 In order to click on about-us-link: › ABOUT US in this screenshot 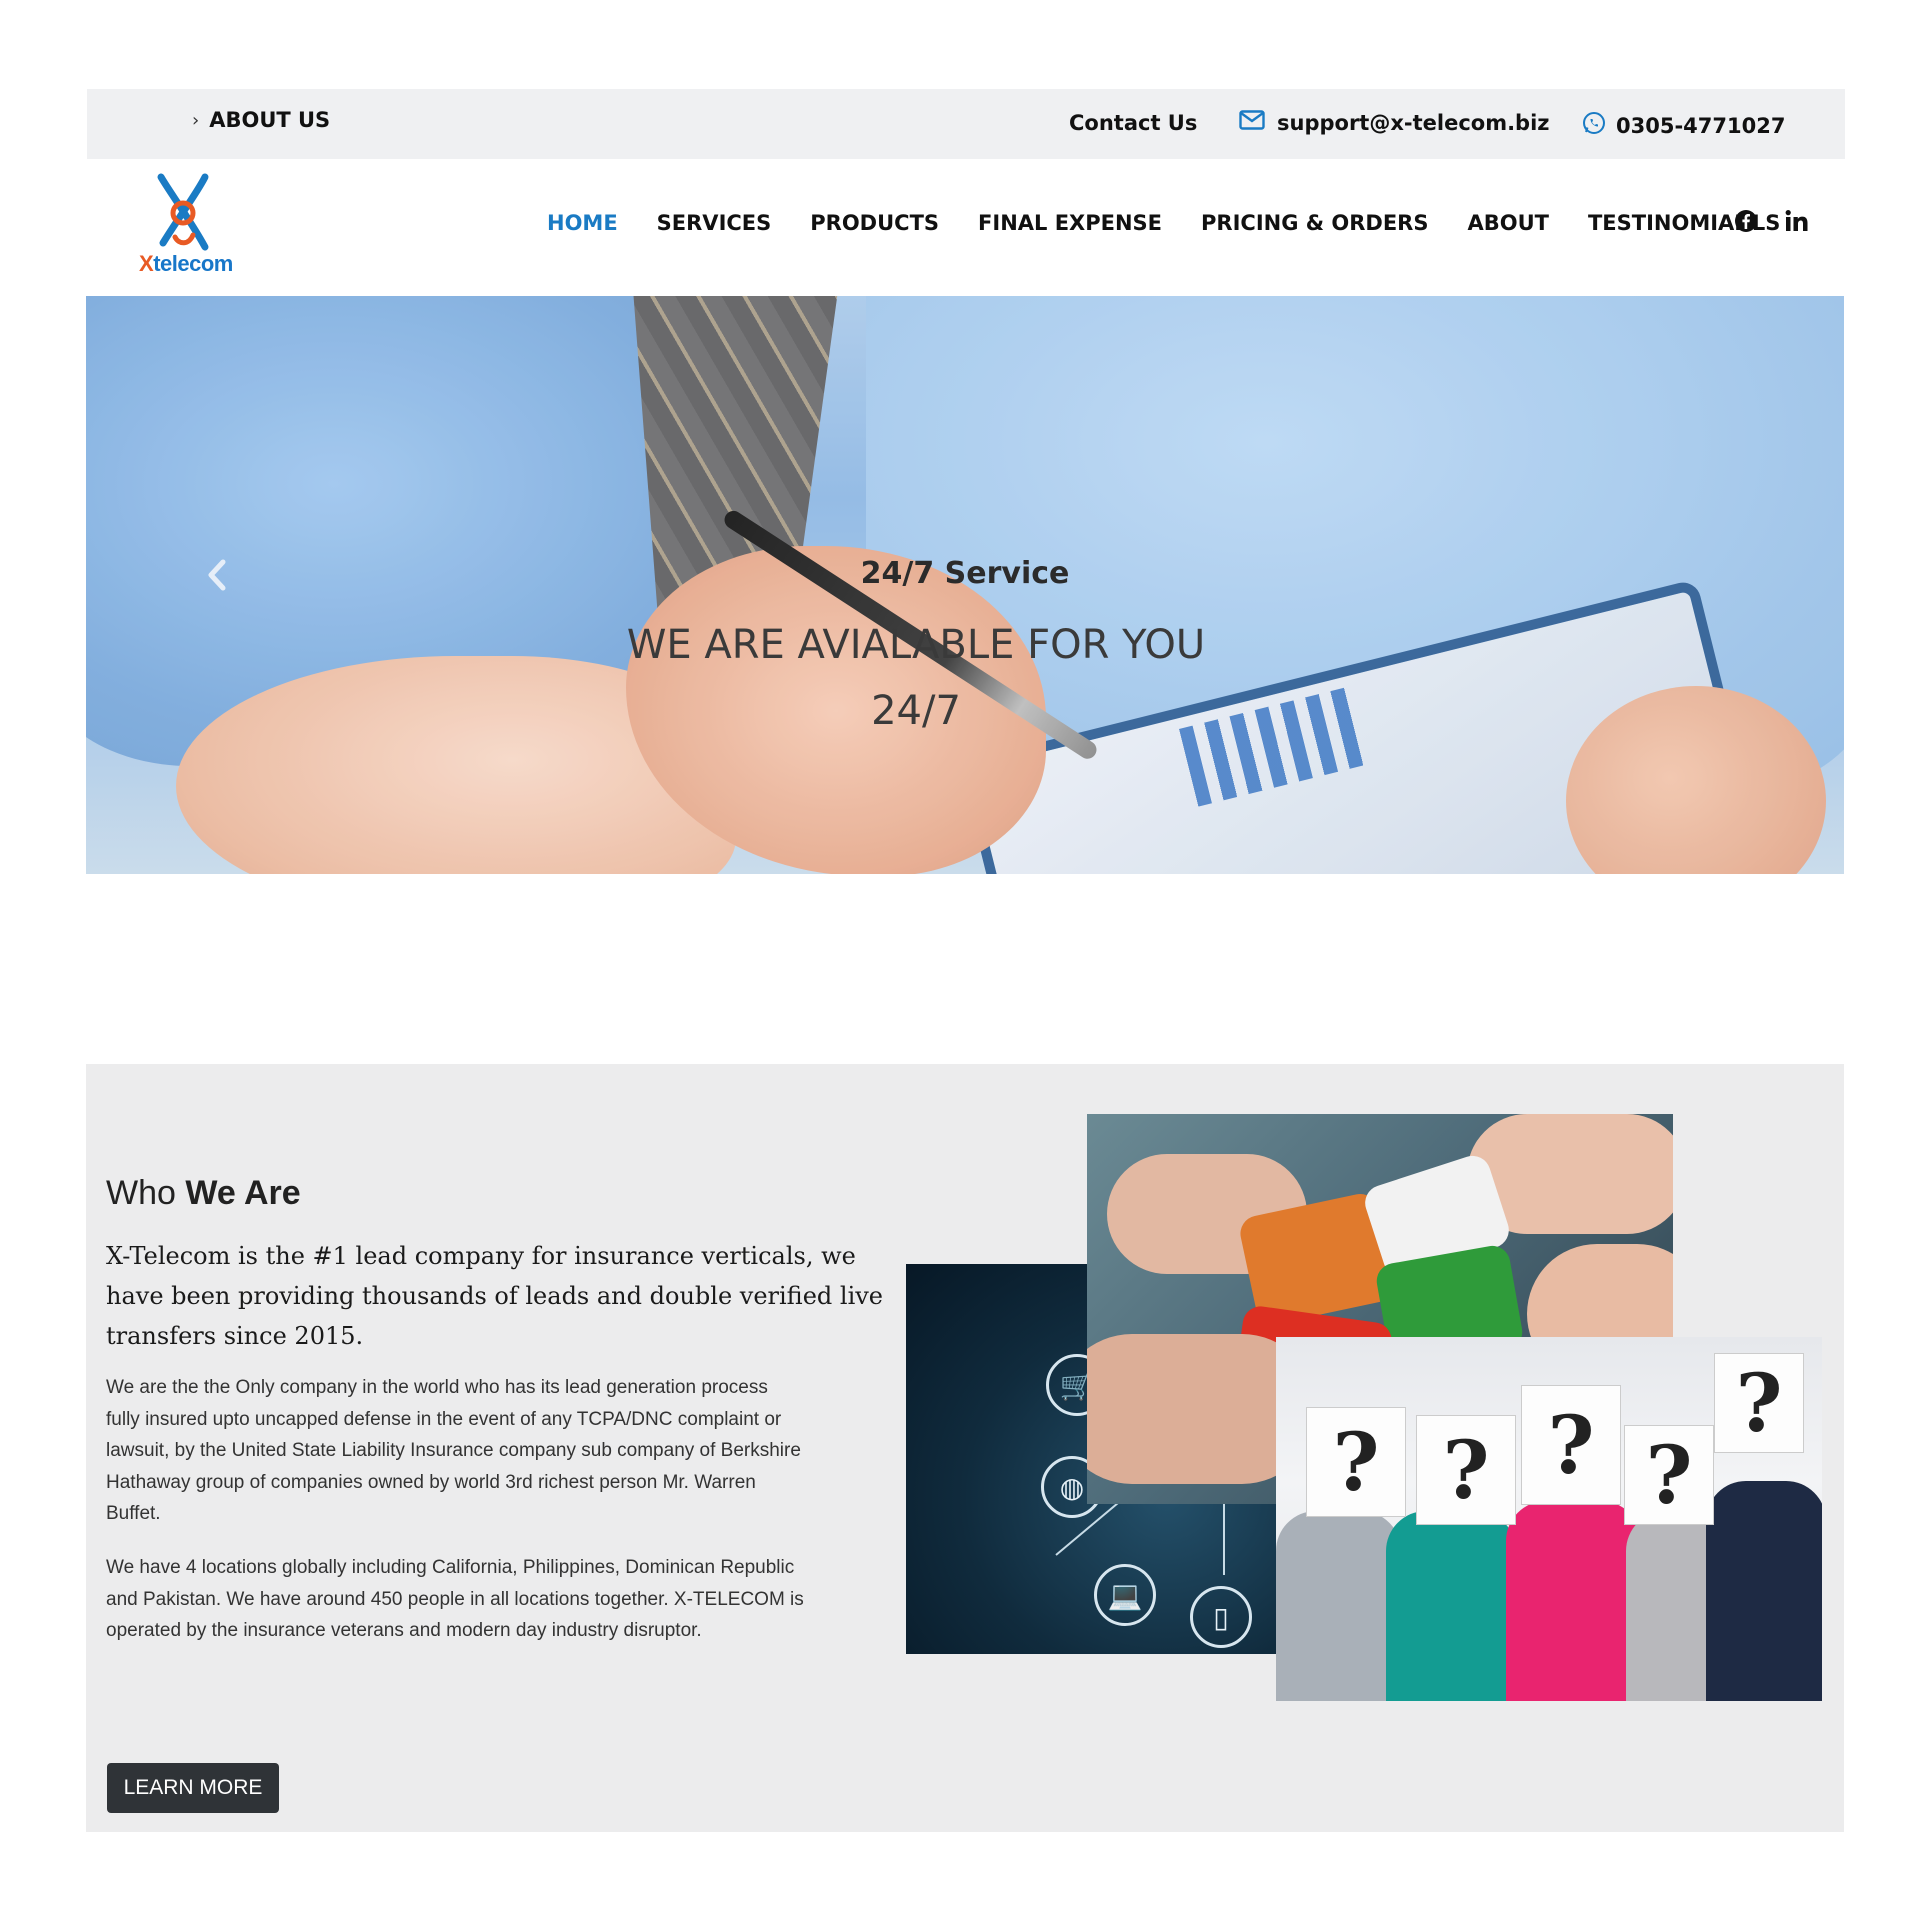, I will do `click(261, 120)`.